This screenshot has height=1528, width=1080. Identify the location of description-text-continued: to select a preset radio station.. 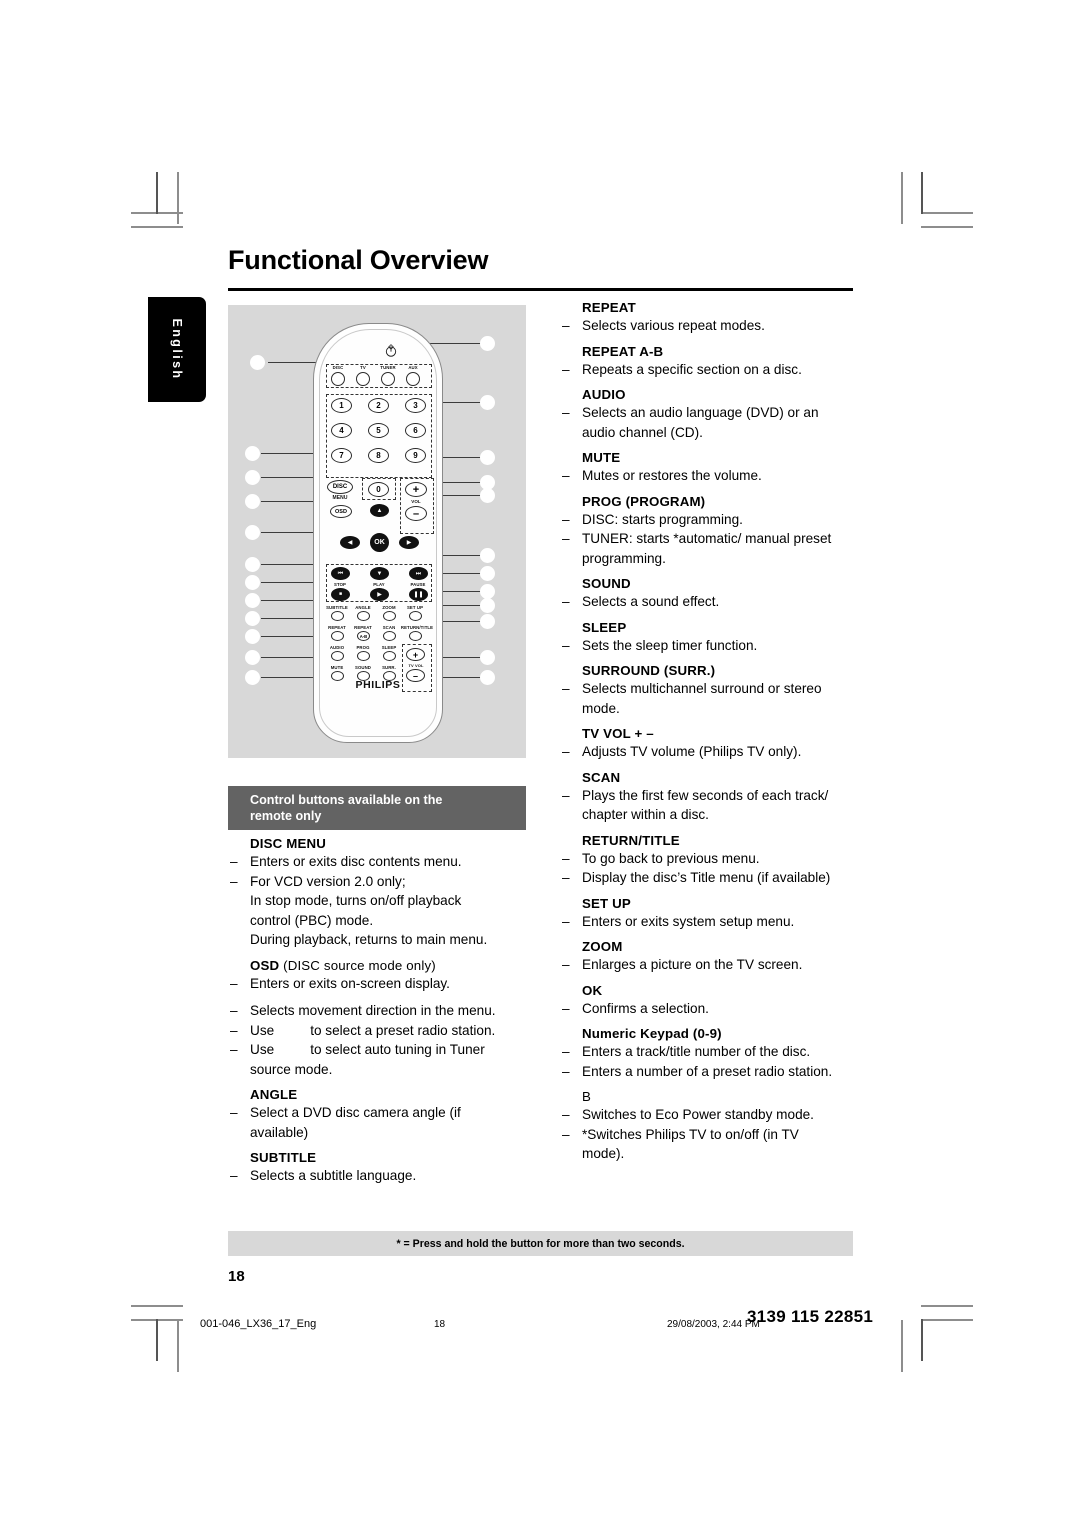
(403, 1030).